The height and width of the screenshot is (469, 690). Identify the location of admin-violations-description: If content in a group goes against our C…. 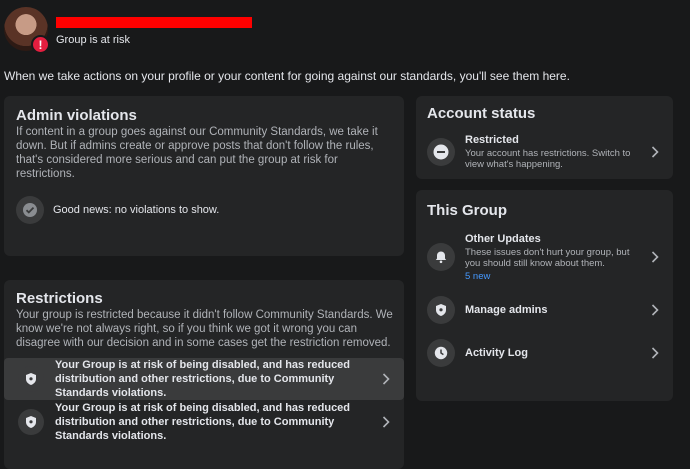
(197, 153).